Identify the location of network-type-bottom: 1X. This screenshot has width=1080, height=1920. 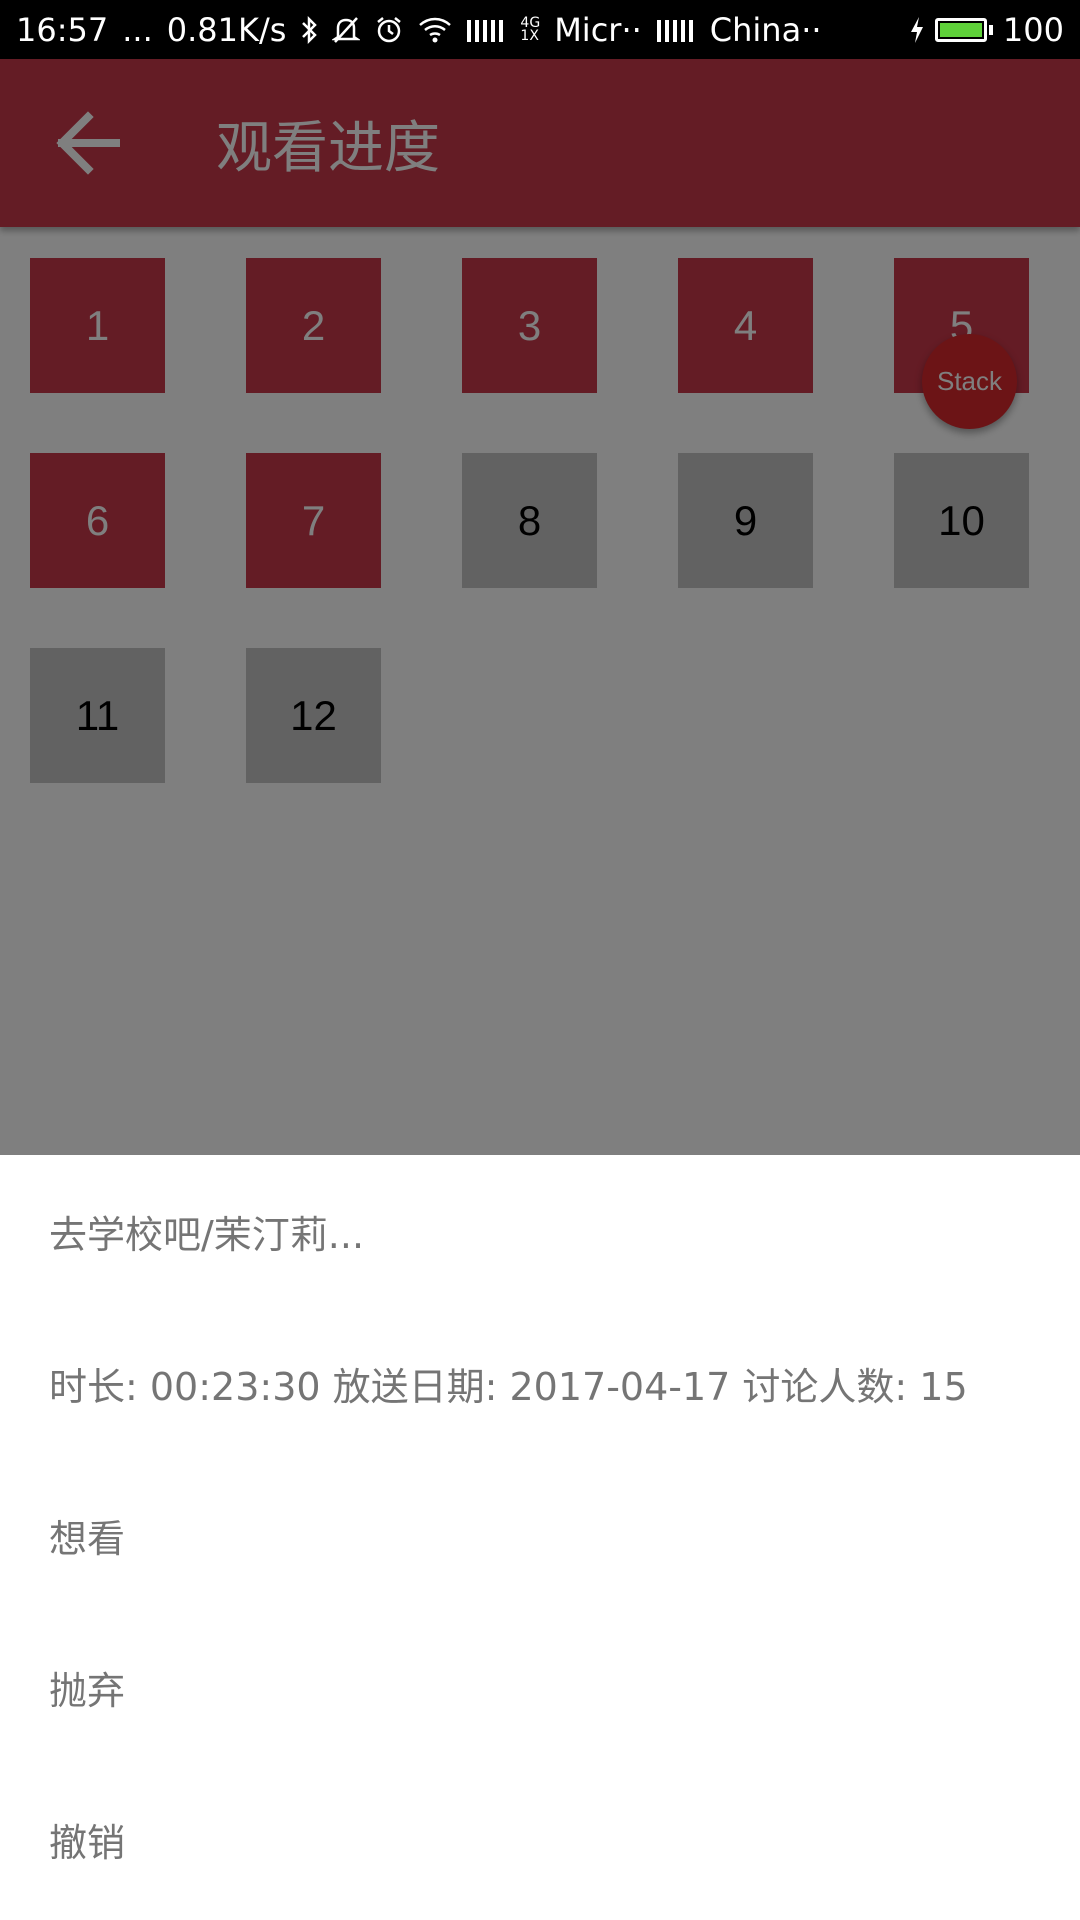
(529, 35).